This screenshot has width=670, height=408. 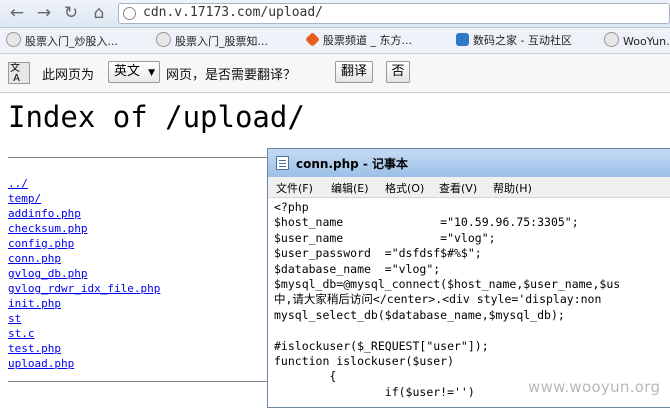 What do you see at coordinates (84, 257) in the screenshot?
I see `list-item: conn.php` at bounding box center [84, 257].